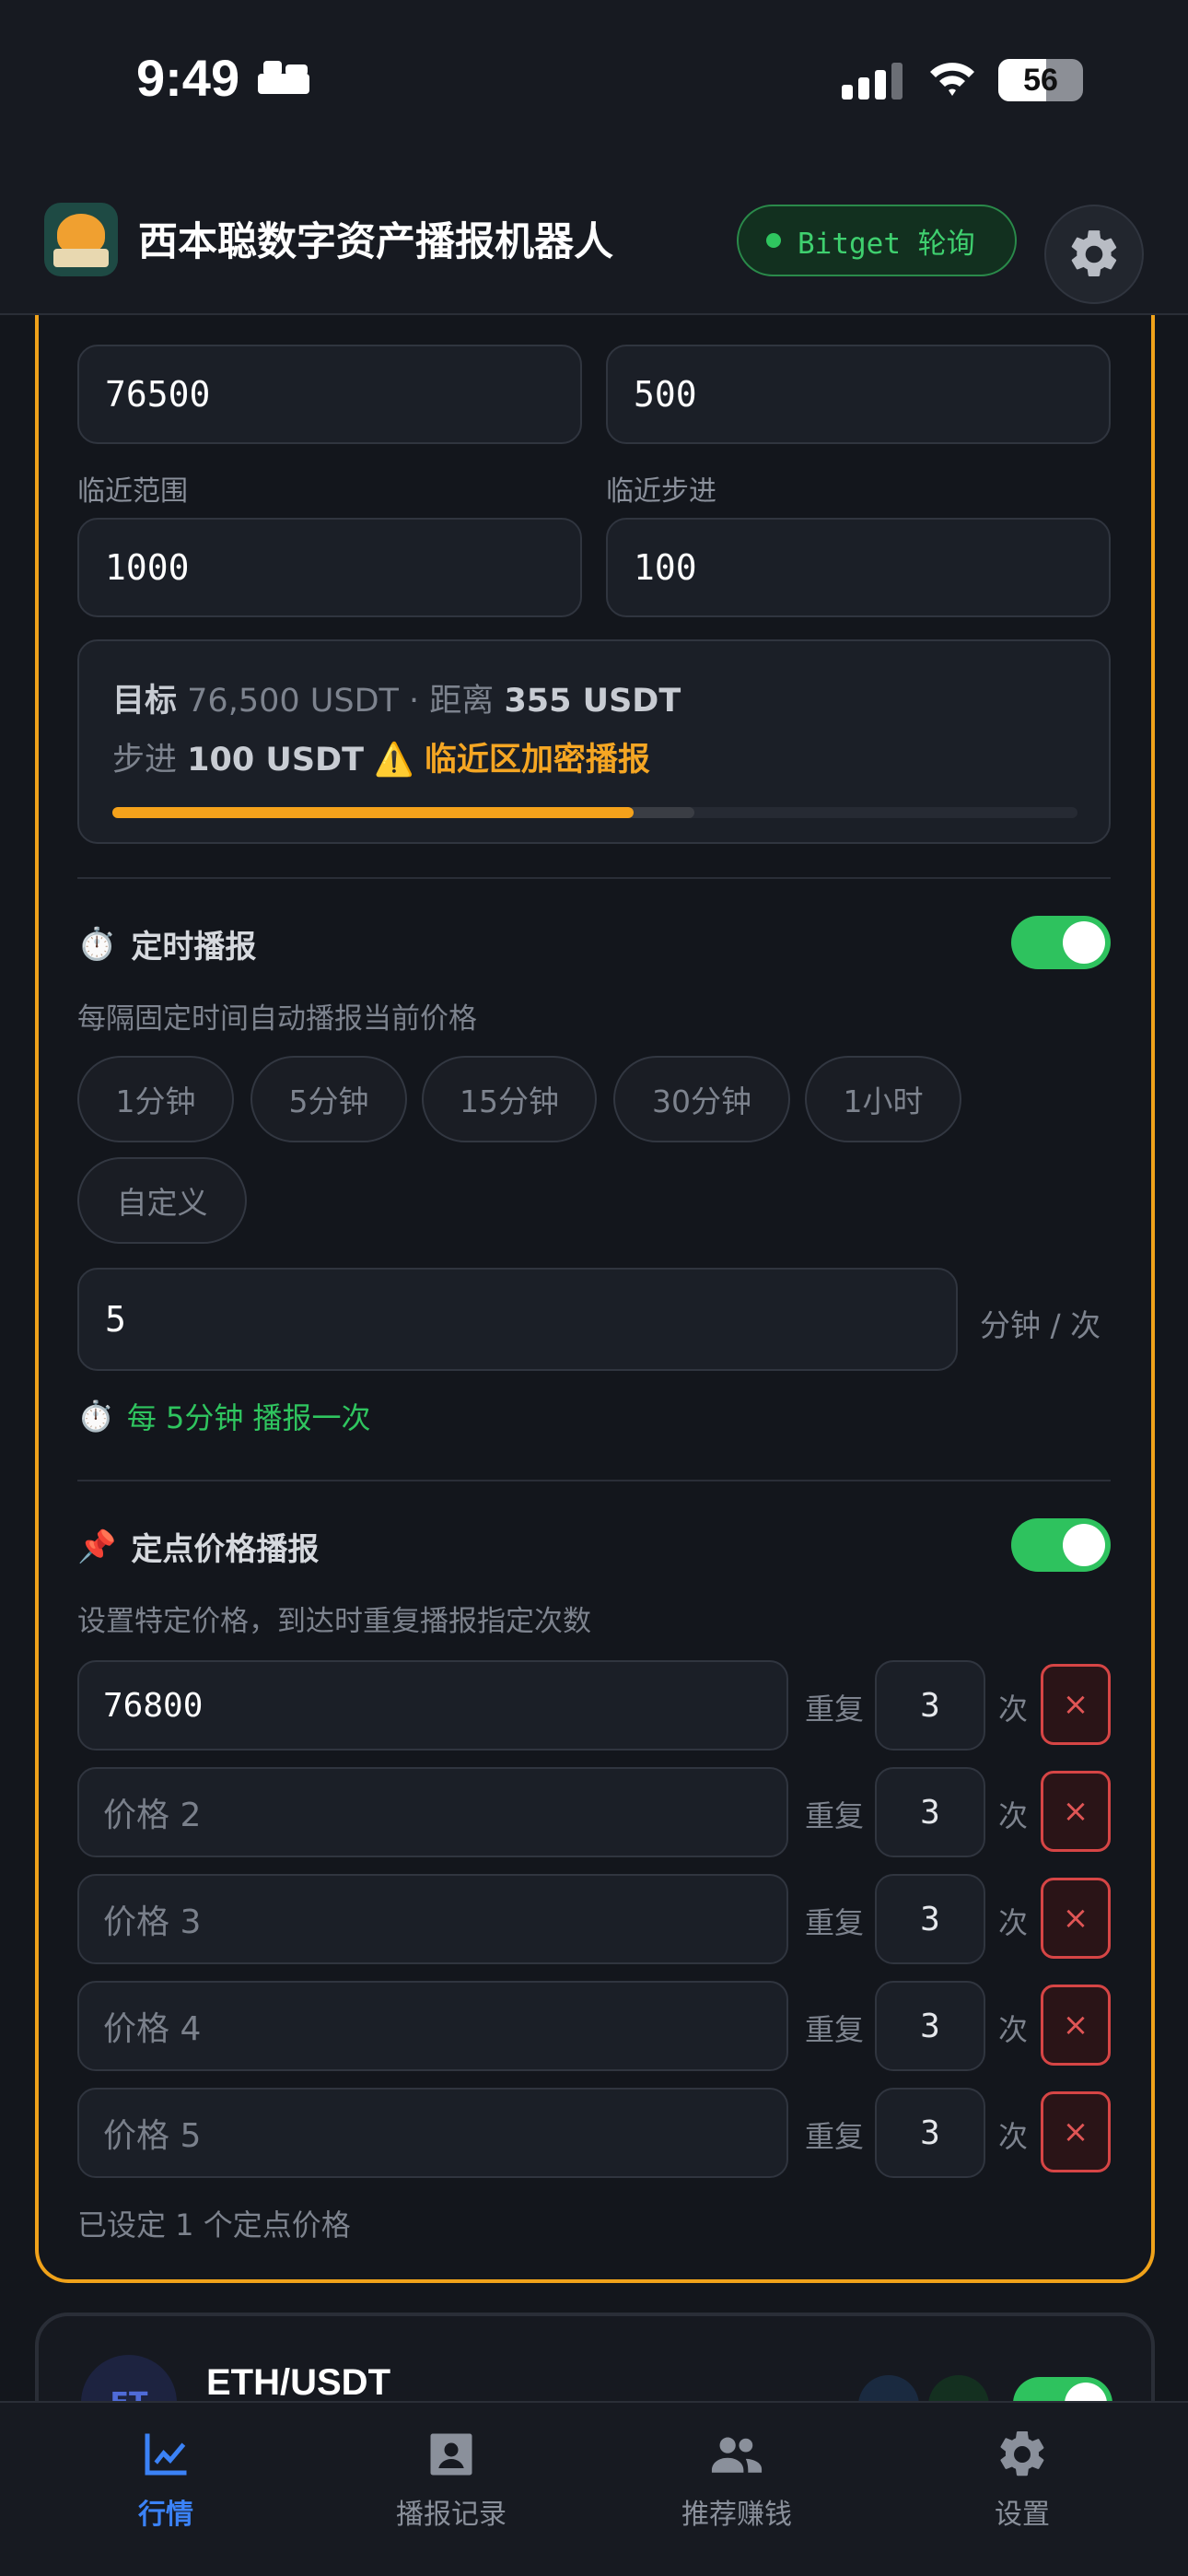 The height and width of the screenshot is (2576, 1188). Describe the element at coordinates (930, 1812) in the screenshot. I see `repeat-count-2: 3` at that location.